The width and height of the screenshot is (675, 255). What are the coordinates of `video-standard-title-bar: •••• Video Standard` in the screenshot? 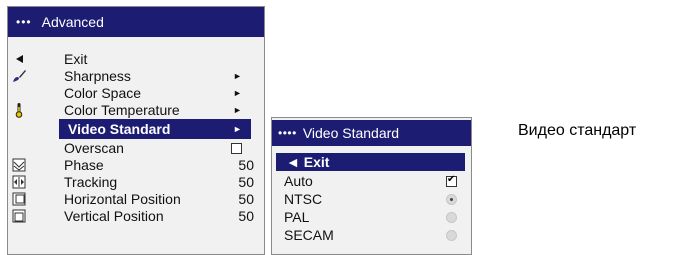 It's located at (371, 133).